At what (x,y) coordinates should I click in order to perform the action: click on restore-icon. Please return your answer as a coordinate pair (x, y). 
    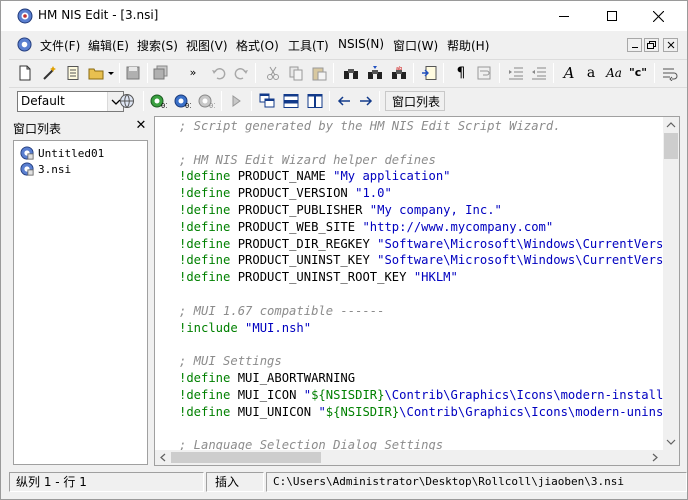
    Looking at the image, I should click on (651, 45).